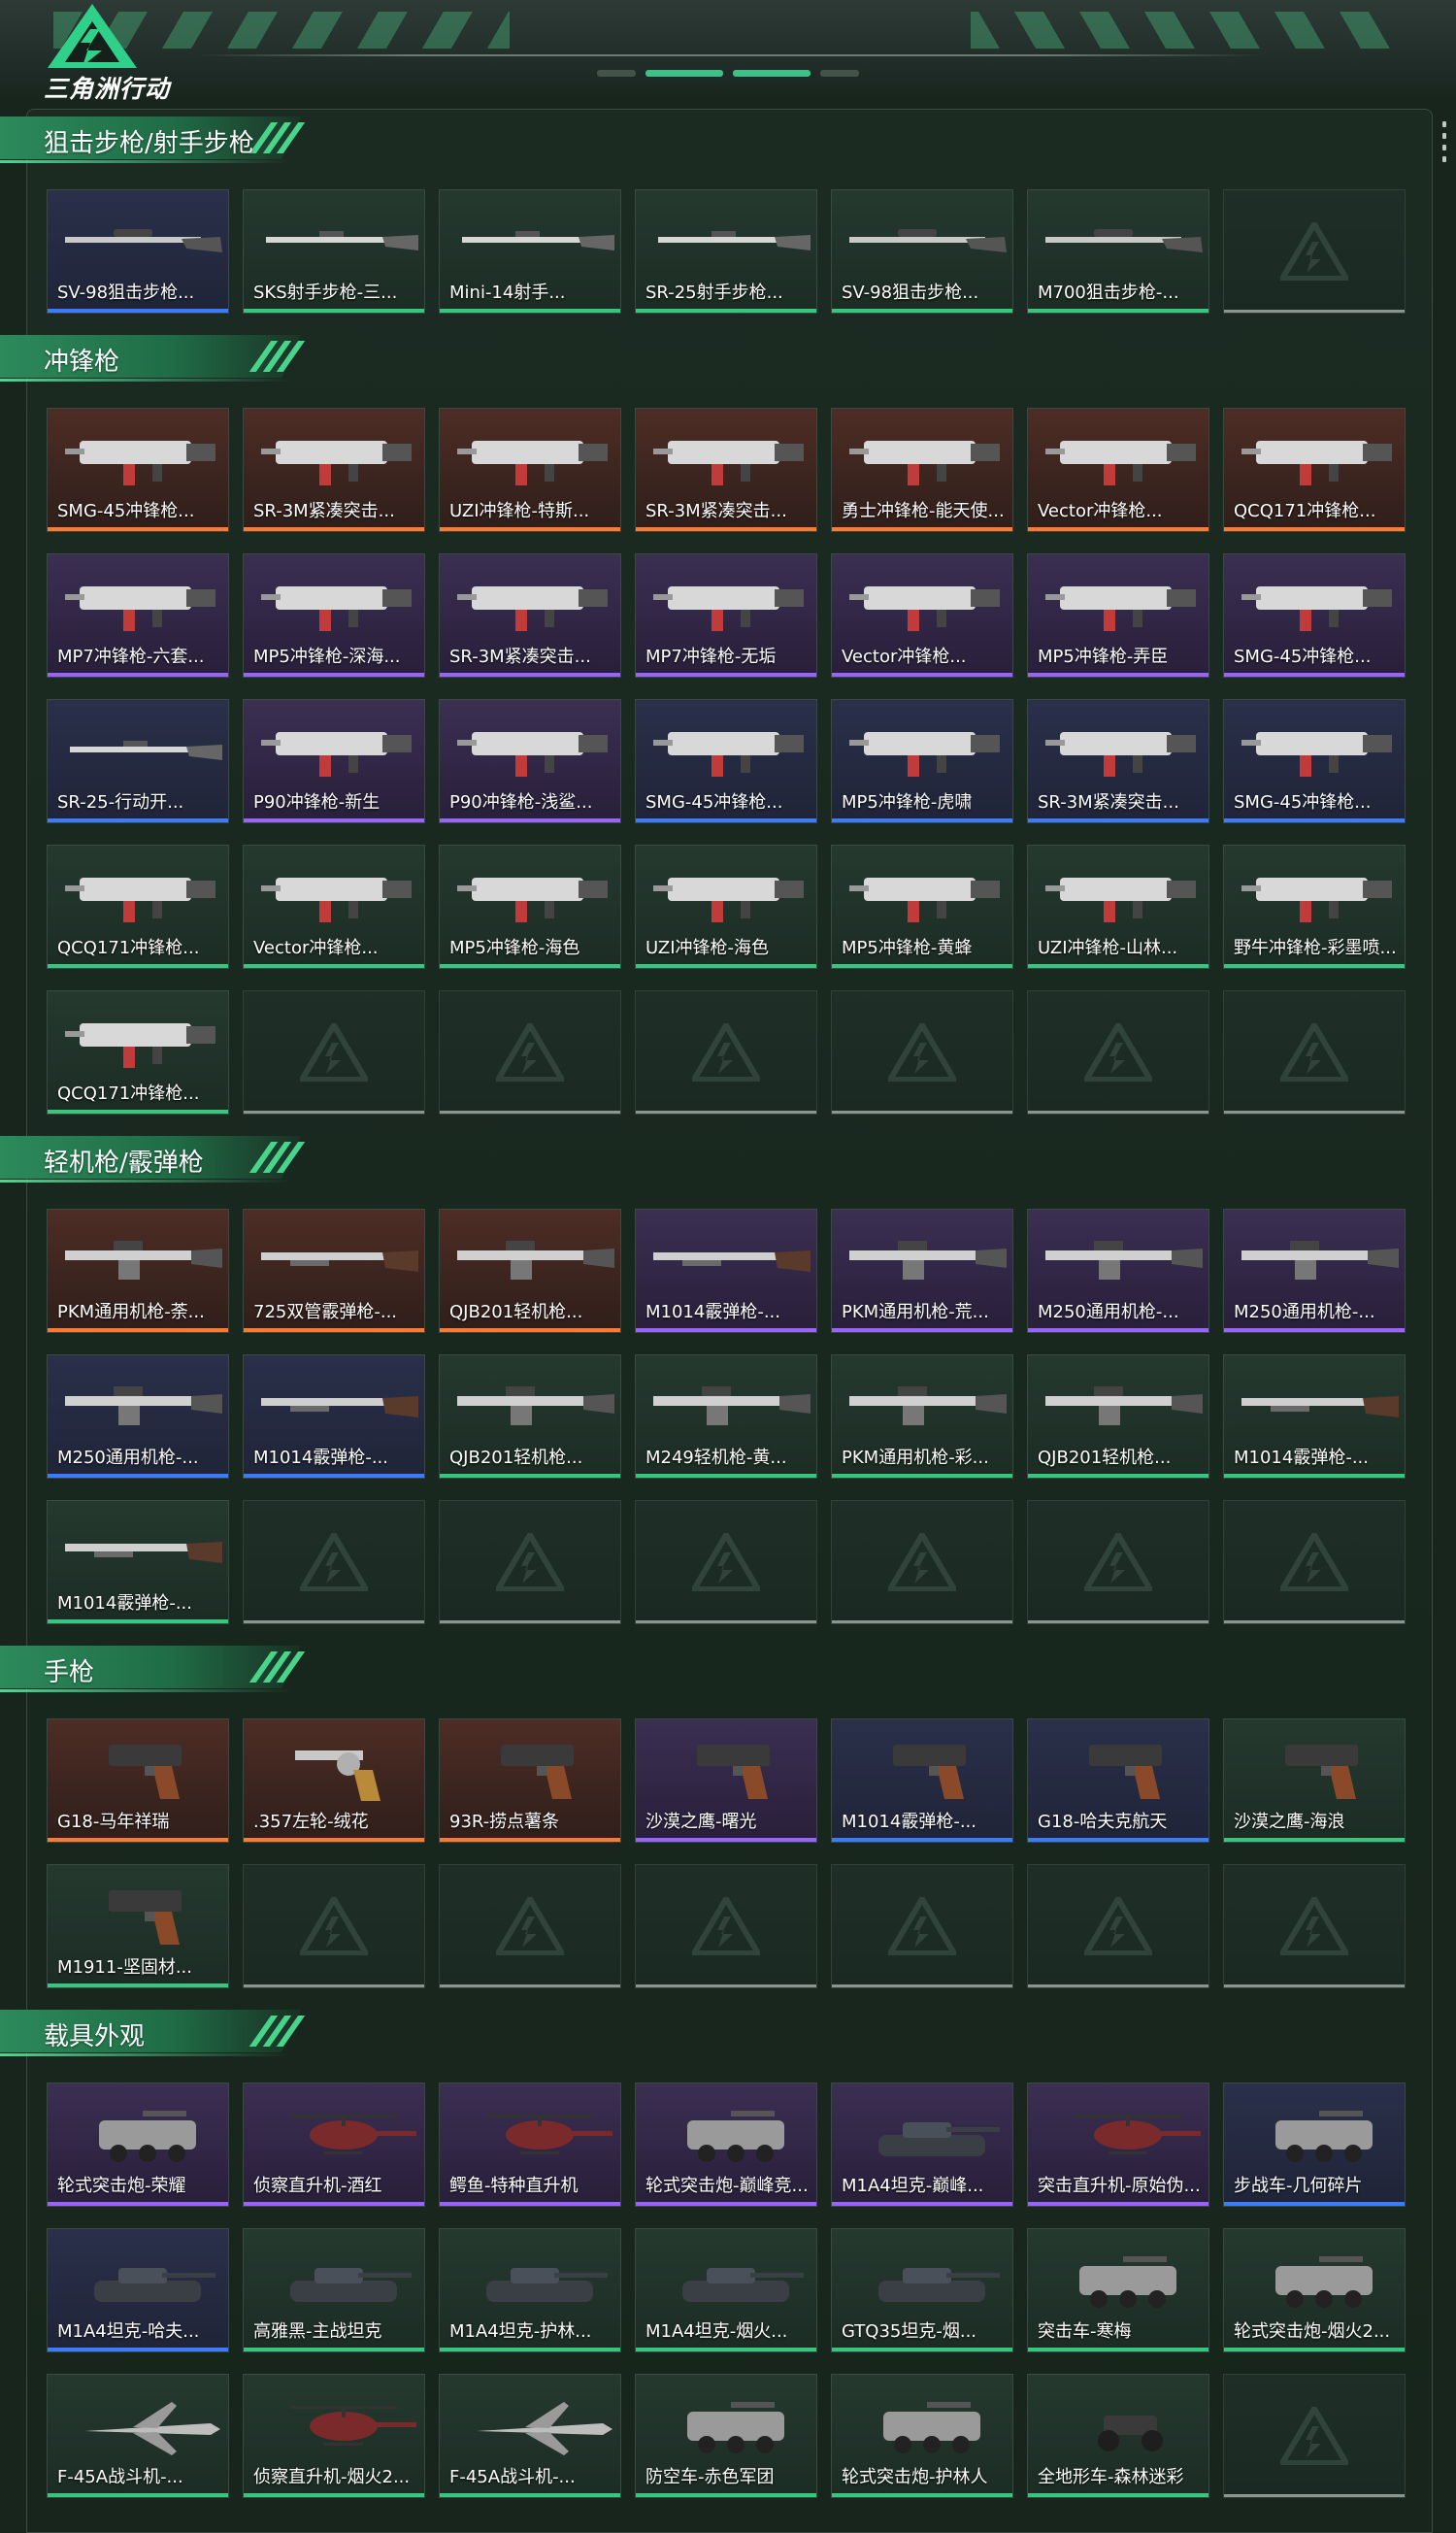 Image resolution: width=1456 pixels, height=2533 pixels. Describe the element at coordinates (334, 1780) in the screenshot. I see `item-card: .357左轮-绒花` at that location.